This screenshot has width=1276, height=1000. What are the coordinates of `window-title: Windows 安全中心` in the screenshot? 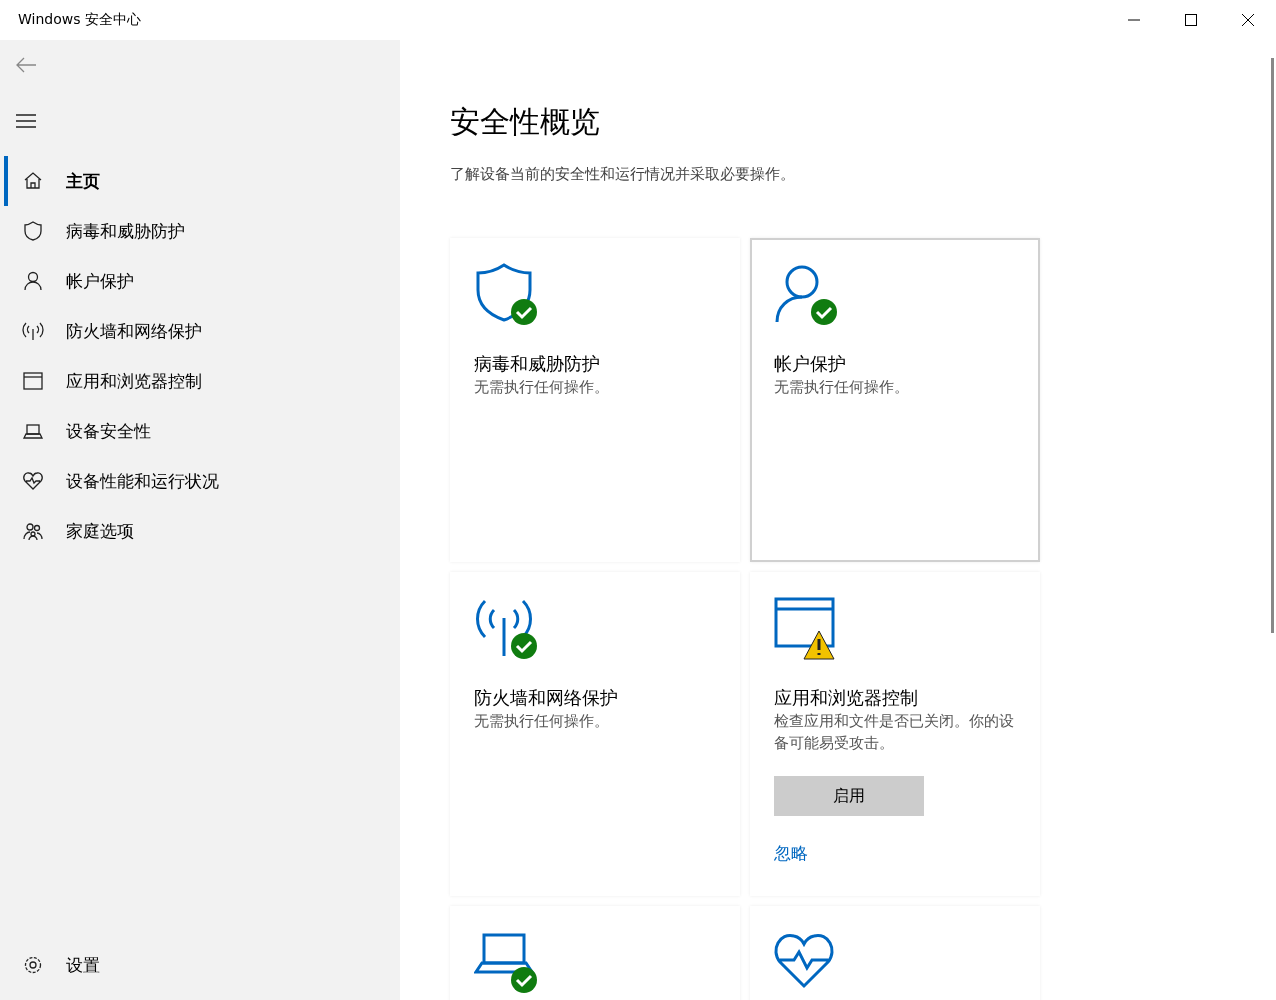 It's located at (79, 20).